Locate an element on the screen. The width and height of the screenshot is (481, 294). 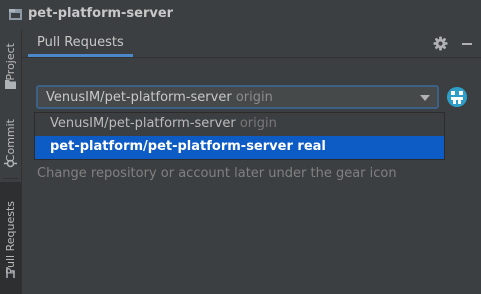
avatar-icon is located at coordinates (457, 97).